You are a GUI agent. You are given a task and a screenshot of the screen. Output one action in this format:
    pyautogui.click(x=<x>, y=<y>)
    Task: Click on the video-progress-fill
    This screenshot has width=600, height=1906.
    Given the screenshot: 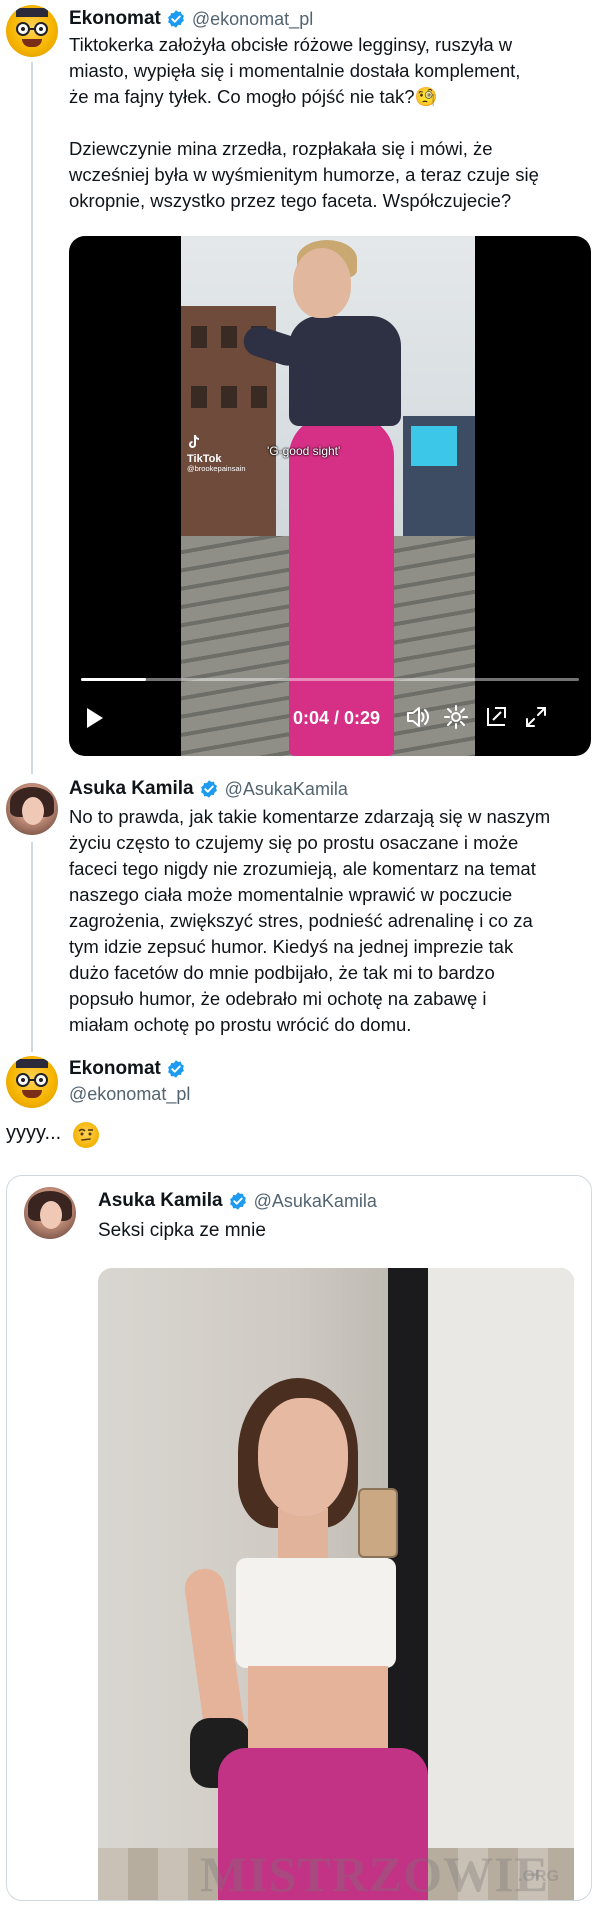 What is the action you would take?
    pyautogui.click(x=113, y=679)
    